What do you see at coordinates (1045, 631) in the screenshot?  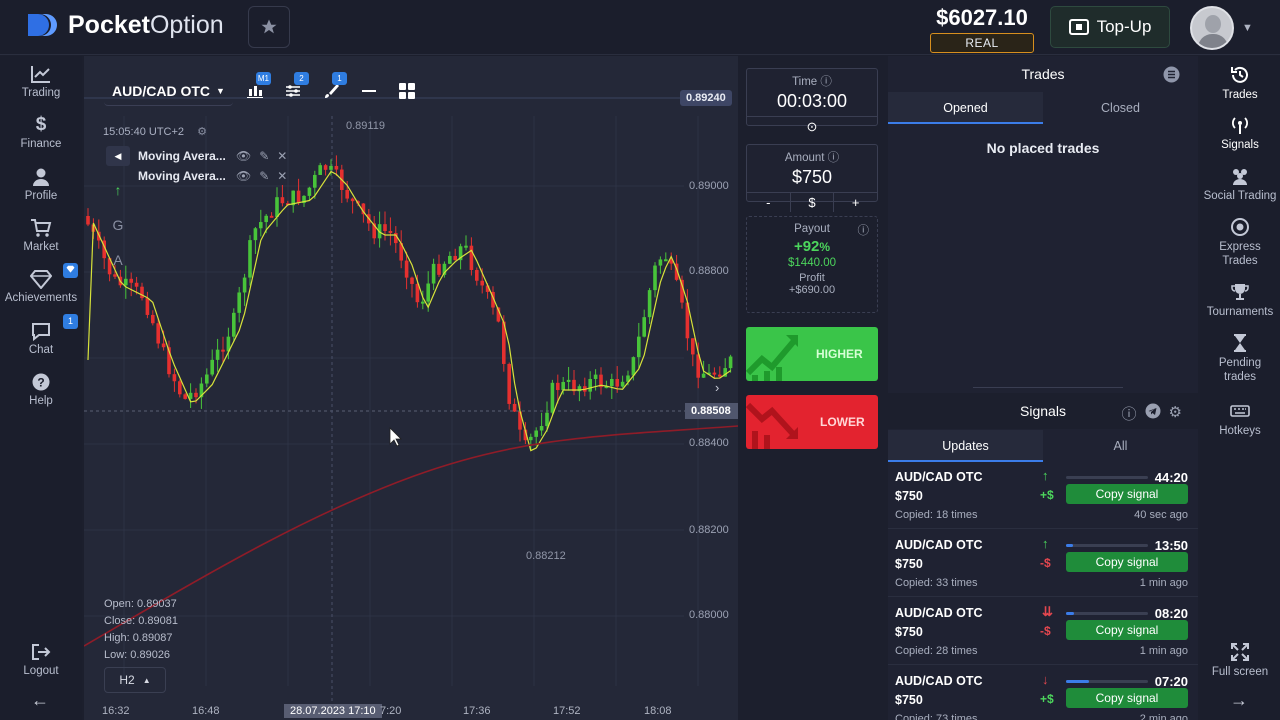 I see `signal-delta: -$` at bounding box center [1045, 631].